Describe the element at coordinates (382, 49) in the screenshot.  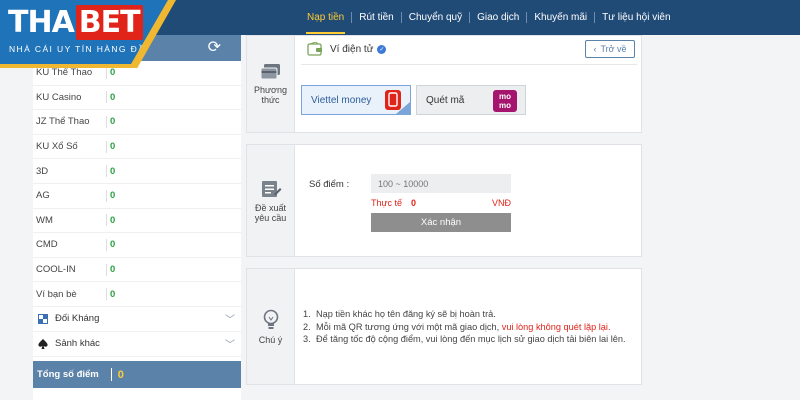
I see `verified-icon: ✓` at that location.